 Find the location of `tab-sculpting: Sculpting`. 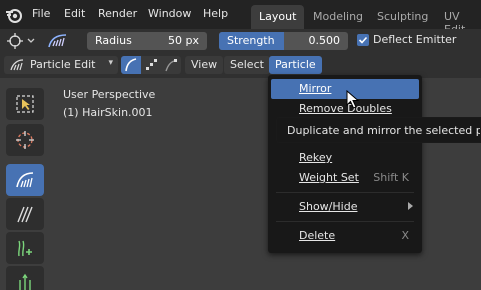

tab-sculpting: Sculpting is located at coordinates (402, 17).